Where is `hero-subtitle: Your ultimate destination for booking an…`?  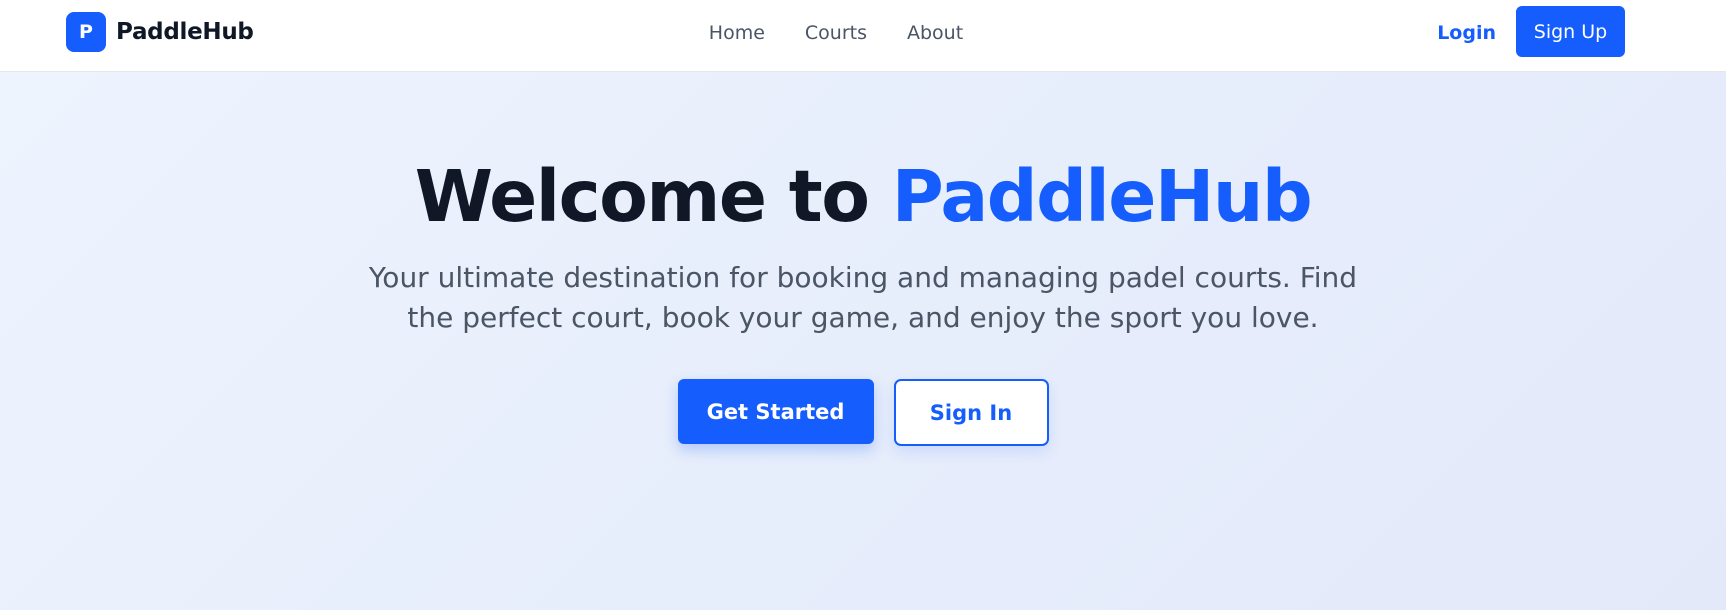 hero-subtitle: Your ultimate destination for booking an… is located at coordinates (863, 297).